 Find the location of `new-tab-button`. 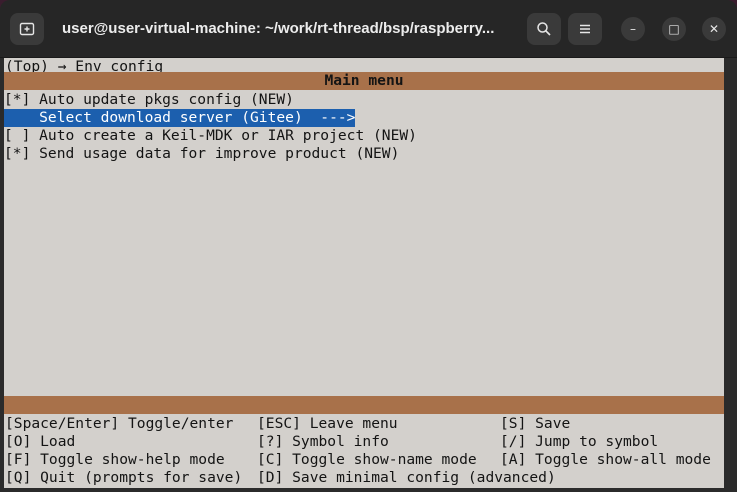

new-tab-button is located at coordinates (27, 29).